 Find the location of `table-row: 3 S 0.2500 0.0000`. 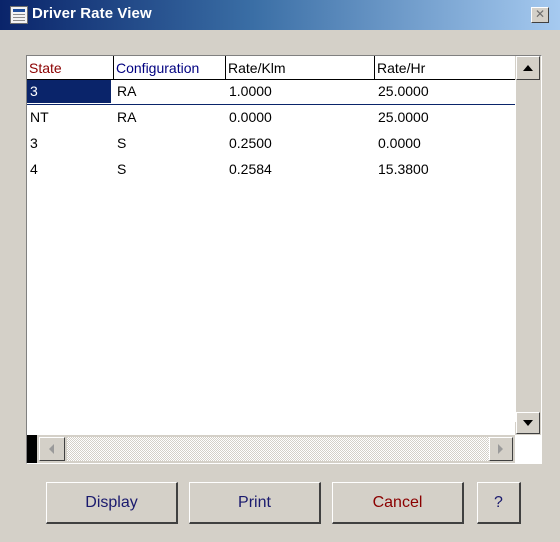

table-row: 3 S 0.2500 0.0000 is located at coordinates (271, 143).